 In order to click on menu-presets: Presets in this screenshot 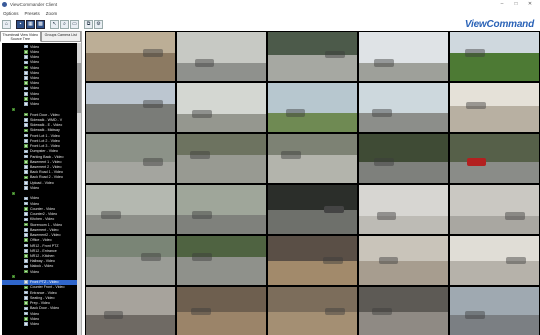, I will do `click(32, 13)`.